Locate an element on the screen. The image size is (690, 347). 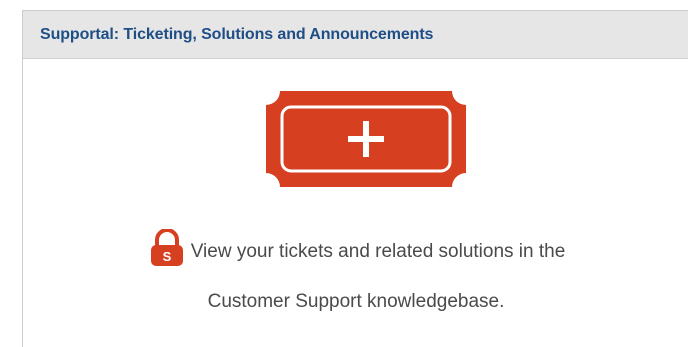
ticket-plus-icon is located at coordinates (366, 139).